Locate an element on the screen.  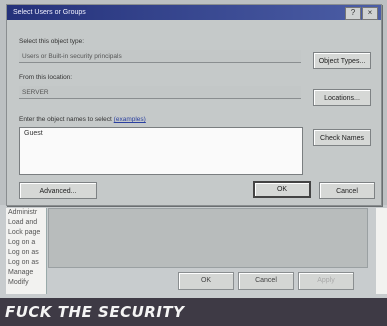
background-cancel-button: Cancel is located at coordinates (266, 281).